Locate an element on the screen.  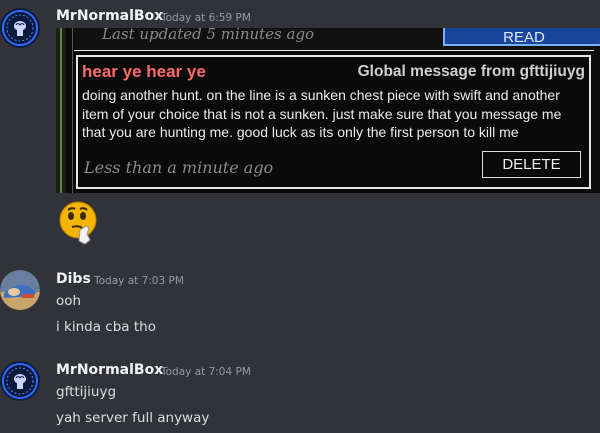
message-text: gfttijiuyg is located at coordinates (86, 392).